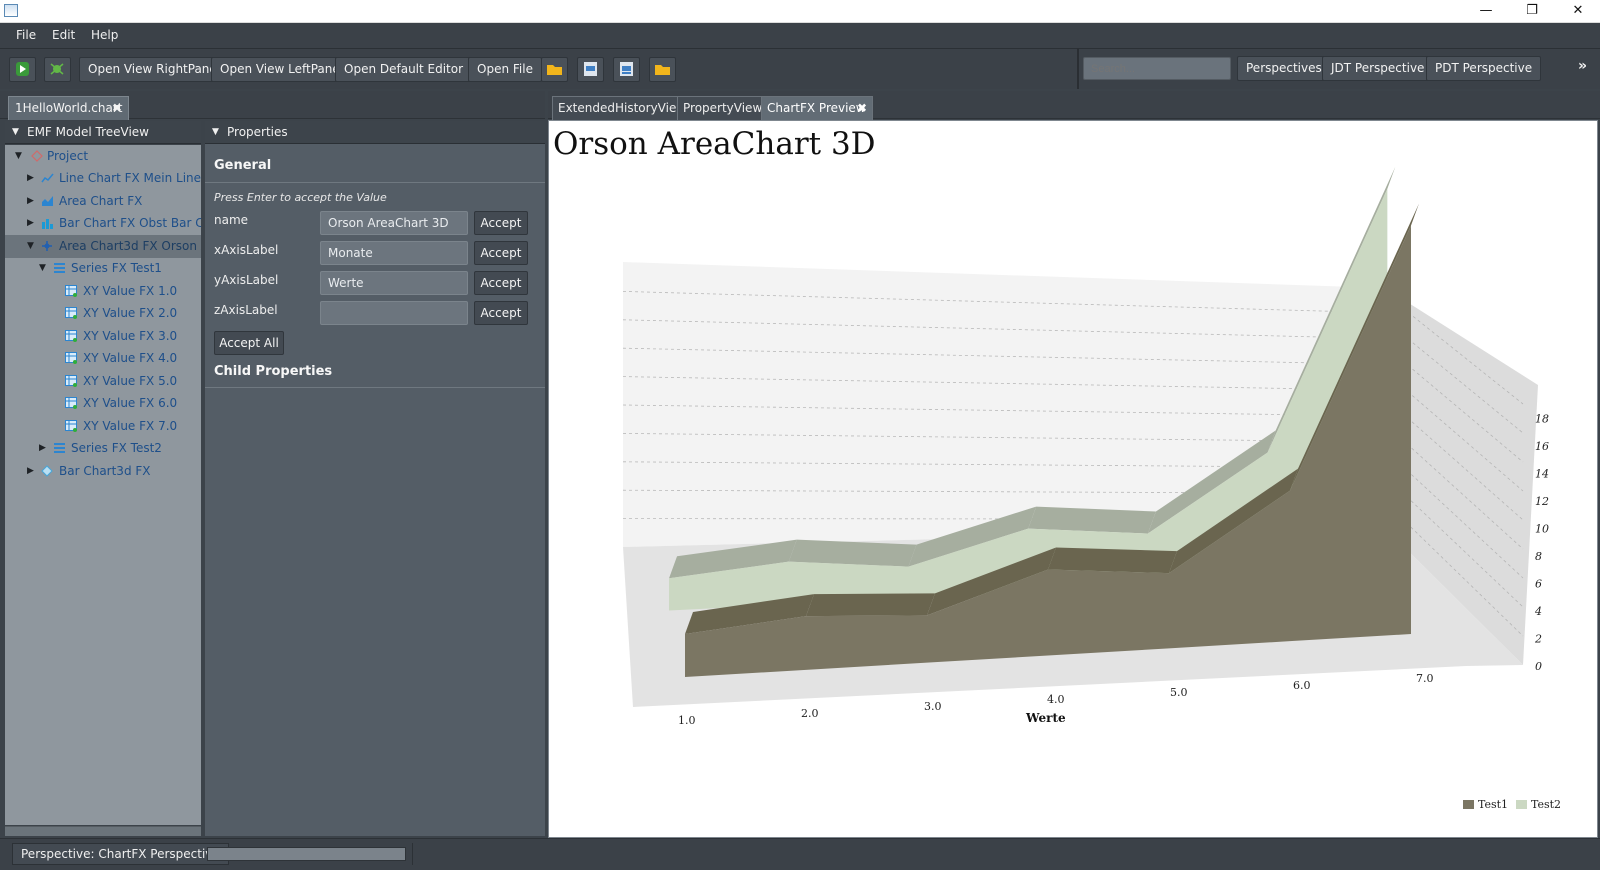 This screenshot has width=1600, height=870. I want to click on menu-edit: Edit, so click(63, 35).